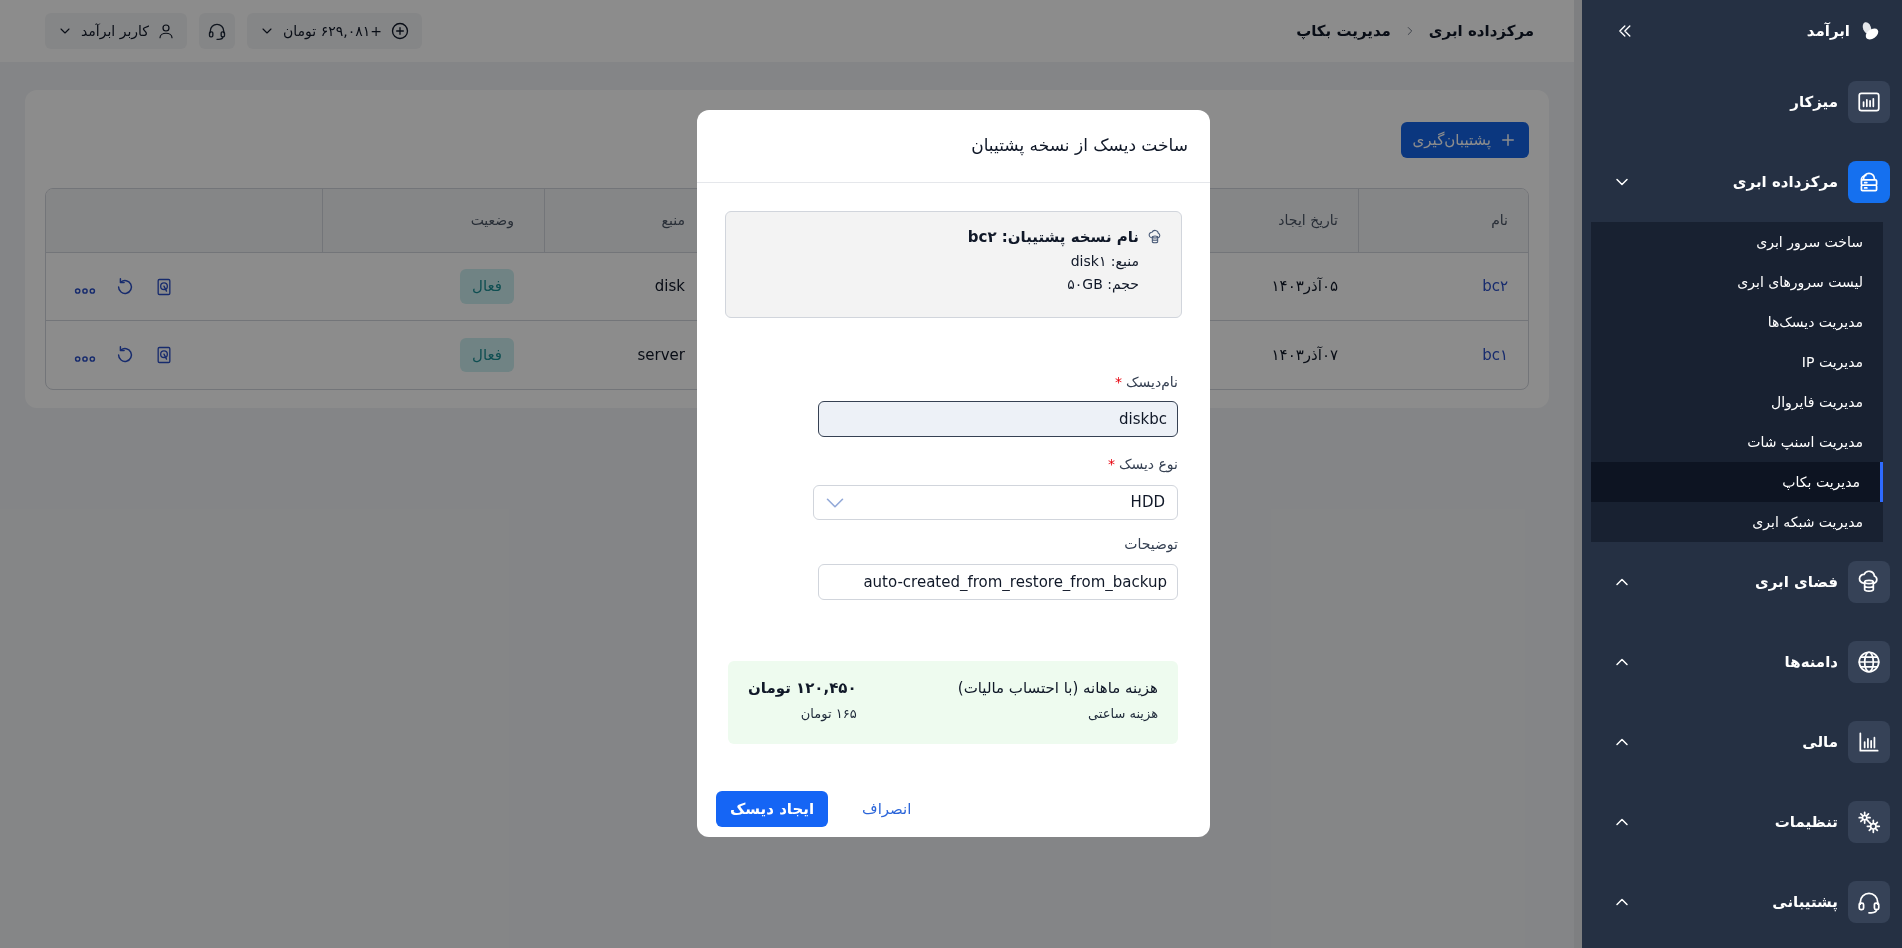  What do you see at coordinates (1814, 102) in the screenshot?
I see `sidebar-label: میزکار` at bounding box center [1814, 102].